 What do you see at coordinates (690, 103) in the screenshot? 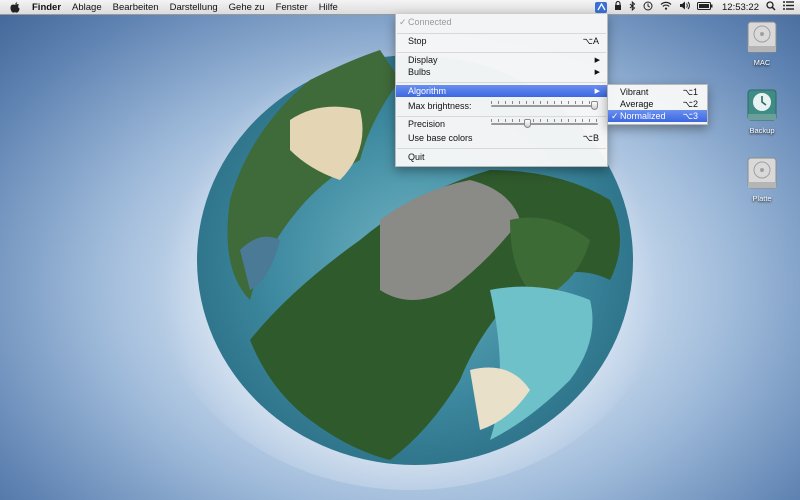
I see `submenu-item-shortcut: ⌥2` at bounding box center [690, 103].